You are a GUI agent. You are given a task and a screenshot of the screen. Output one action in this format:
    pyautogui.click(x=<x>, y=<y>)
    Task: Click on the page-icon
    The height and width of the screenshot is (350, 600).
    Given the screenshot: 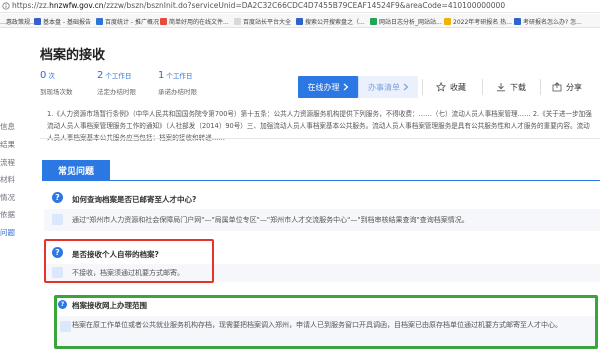 What is the action you would take?
    pyautogui.click(x=237, y=21)
    